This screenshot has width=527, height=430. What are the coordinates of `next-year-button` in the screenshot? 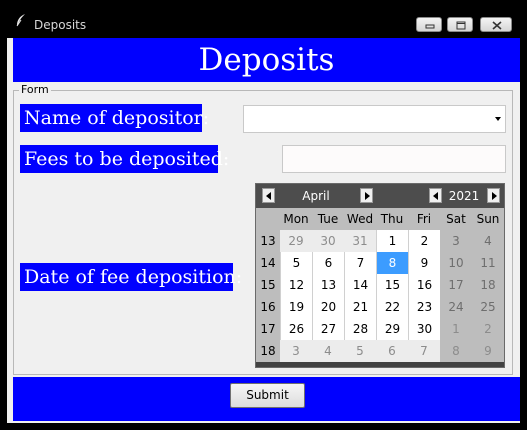 It's located at (493, 195).